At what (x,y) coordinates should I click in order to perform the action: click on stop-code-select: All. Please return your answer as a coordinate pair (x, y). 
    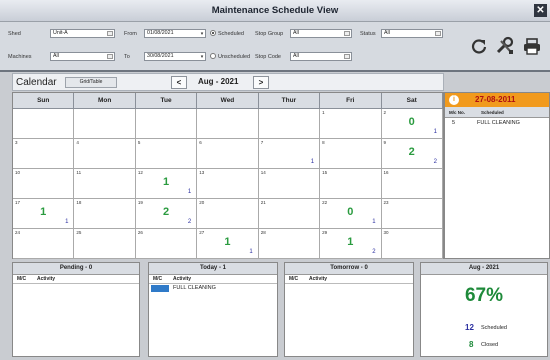
    Looking at the image, I should click on (321, 56).